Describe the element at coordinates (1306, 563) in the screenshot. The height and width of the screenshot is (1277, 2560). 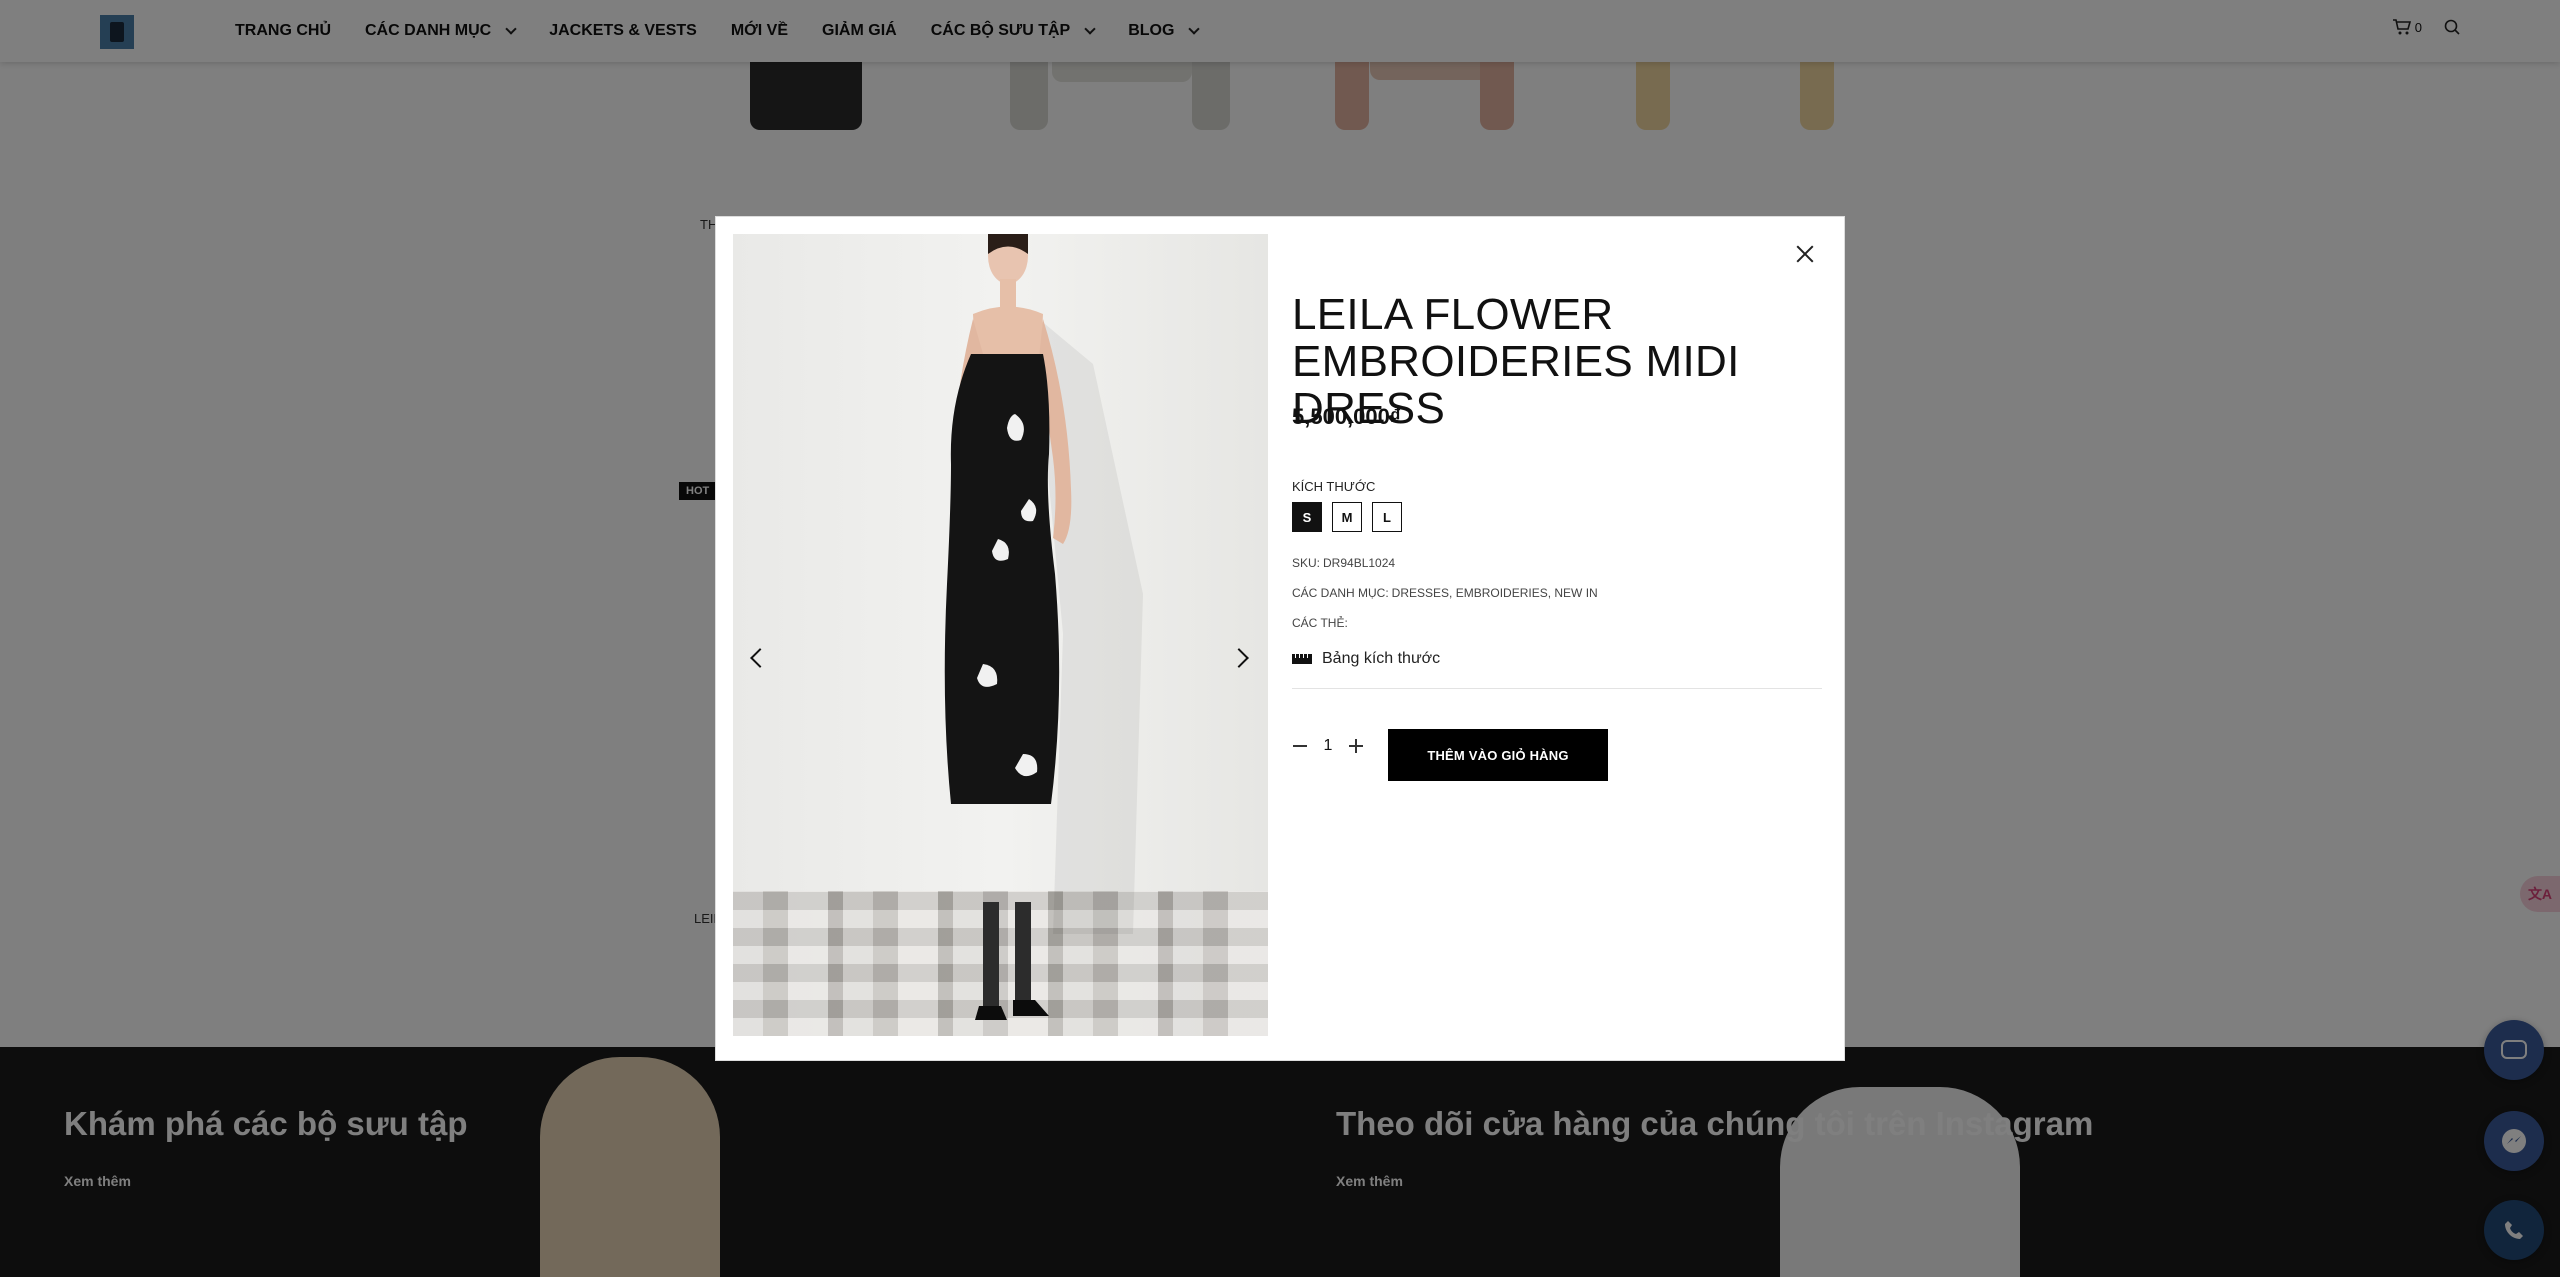
I see `sku-label: SKU:` at that location.